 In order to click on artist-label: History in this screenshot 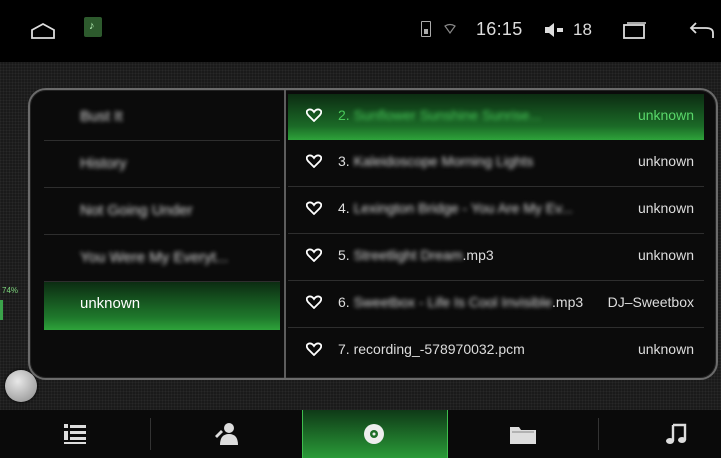, I will do `click(103, 163)`.